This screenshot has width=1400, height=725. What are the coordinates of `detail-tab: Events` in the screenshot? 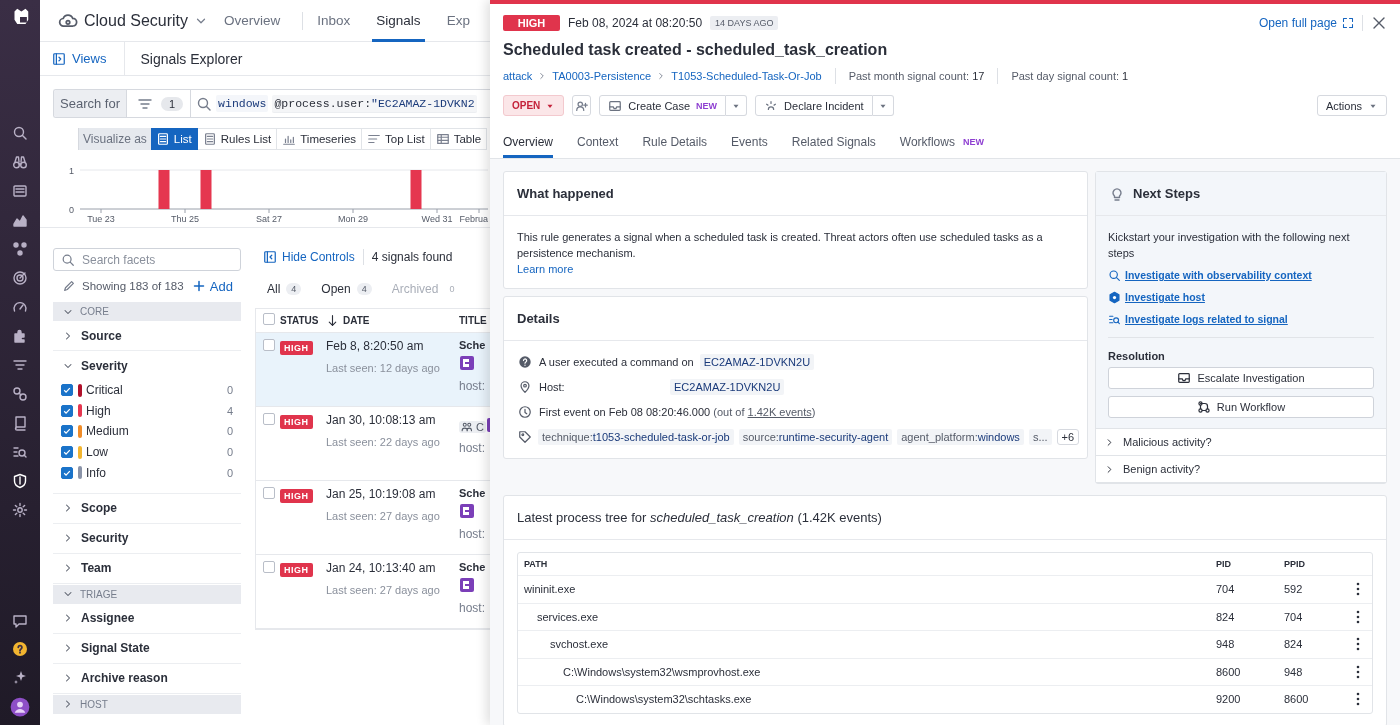 It's located at (749, 145).